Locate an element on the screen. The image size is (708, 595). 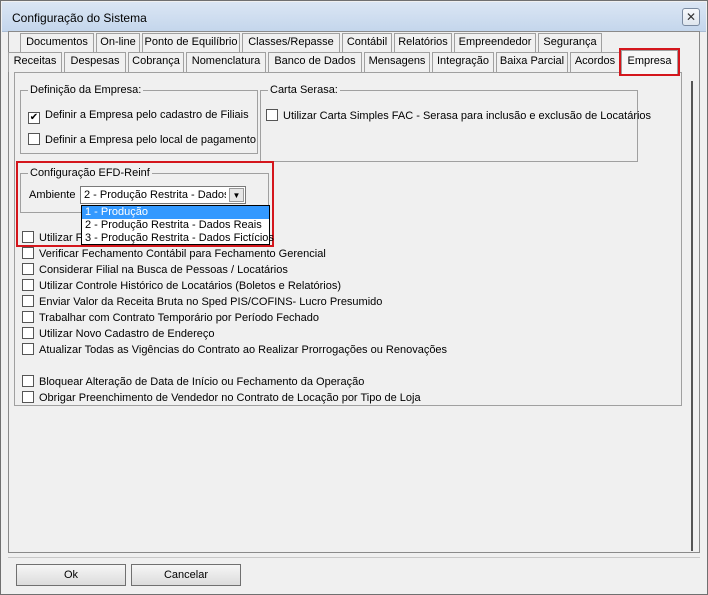
button-separator is located at coordinates (354, 557).